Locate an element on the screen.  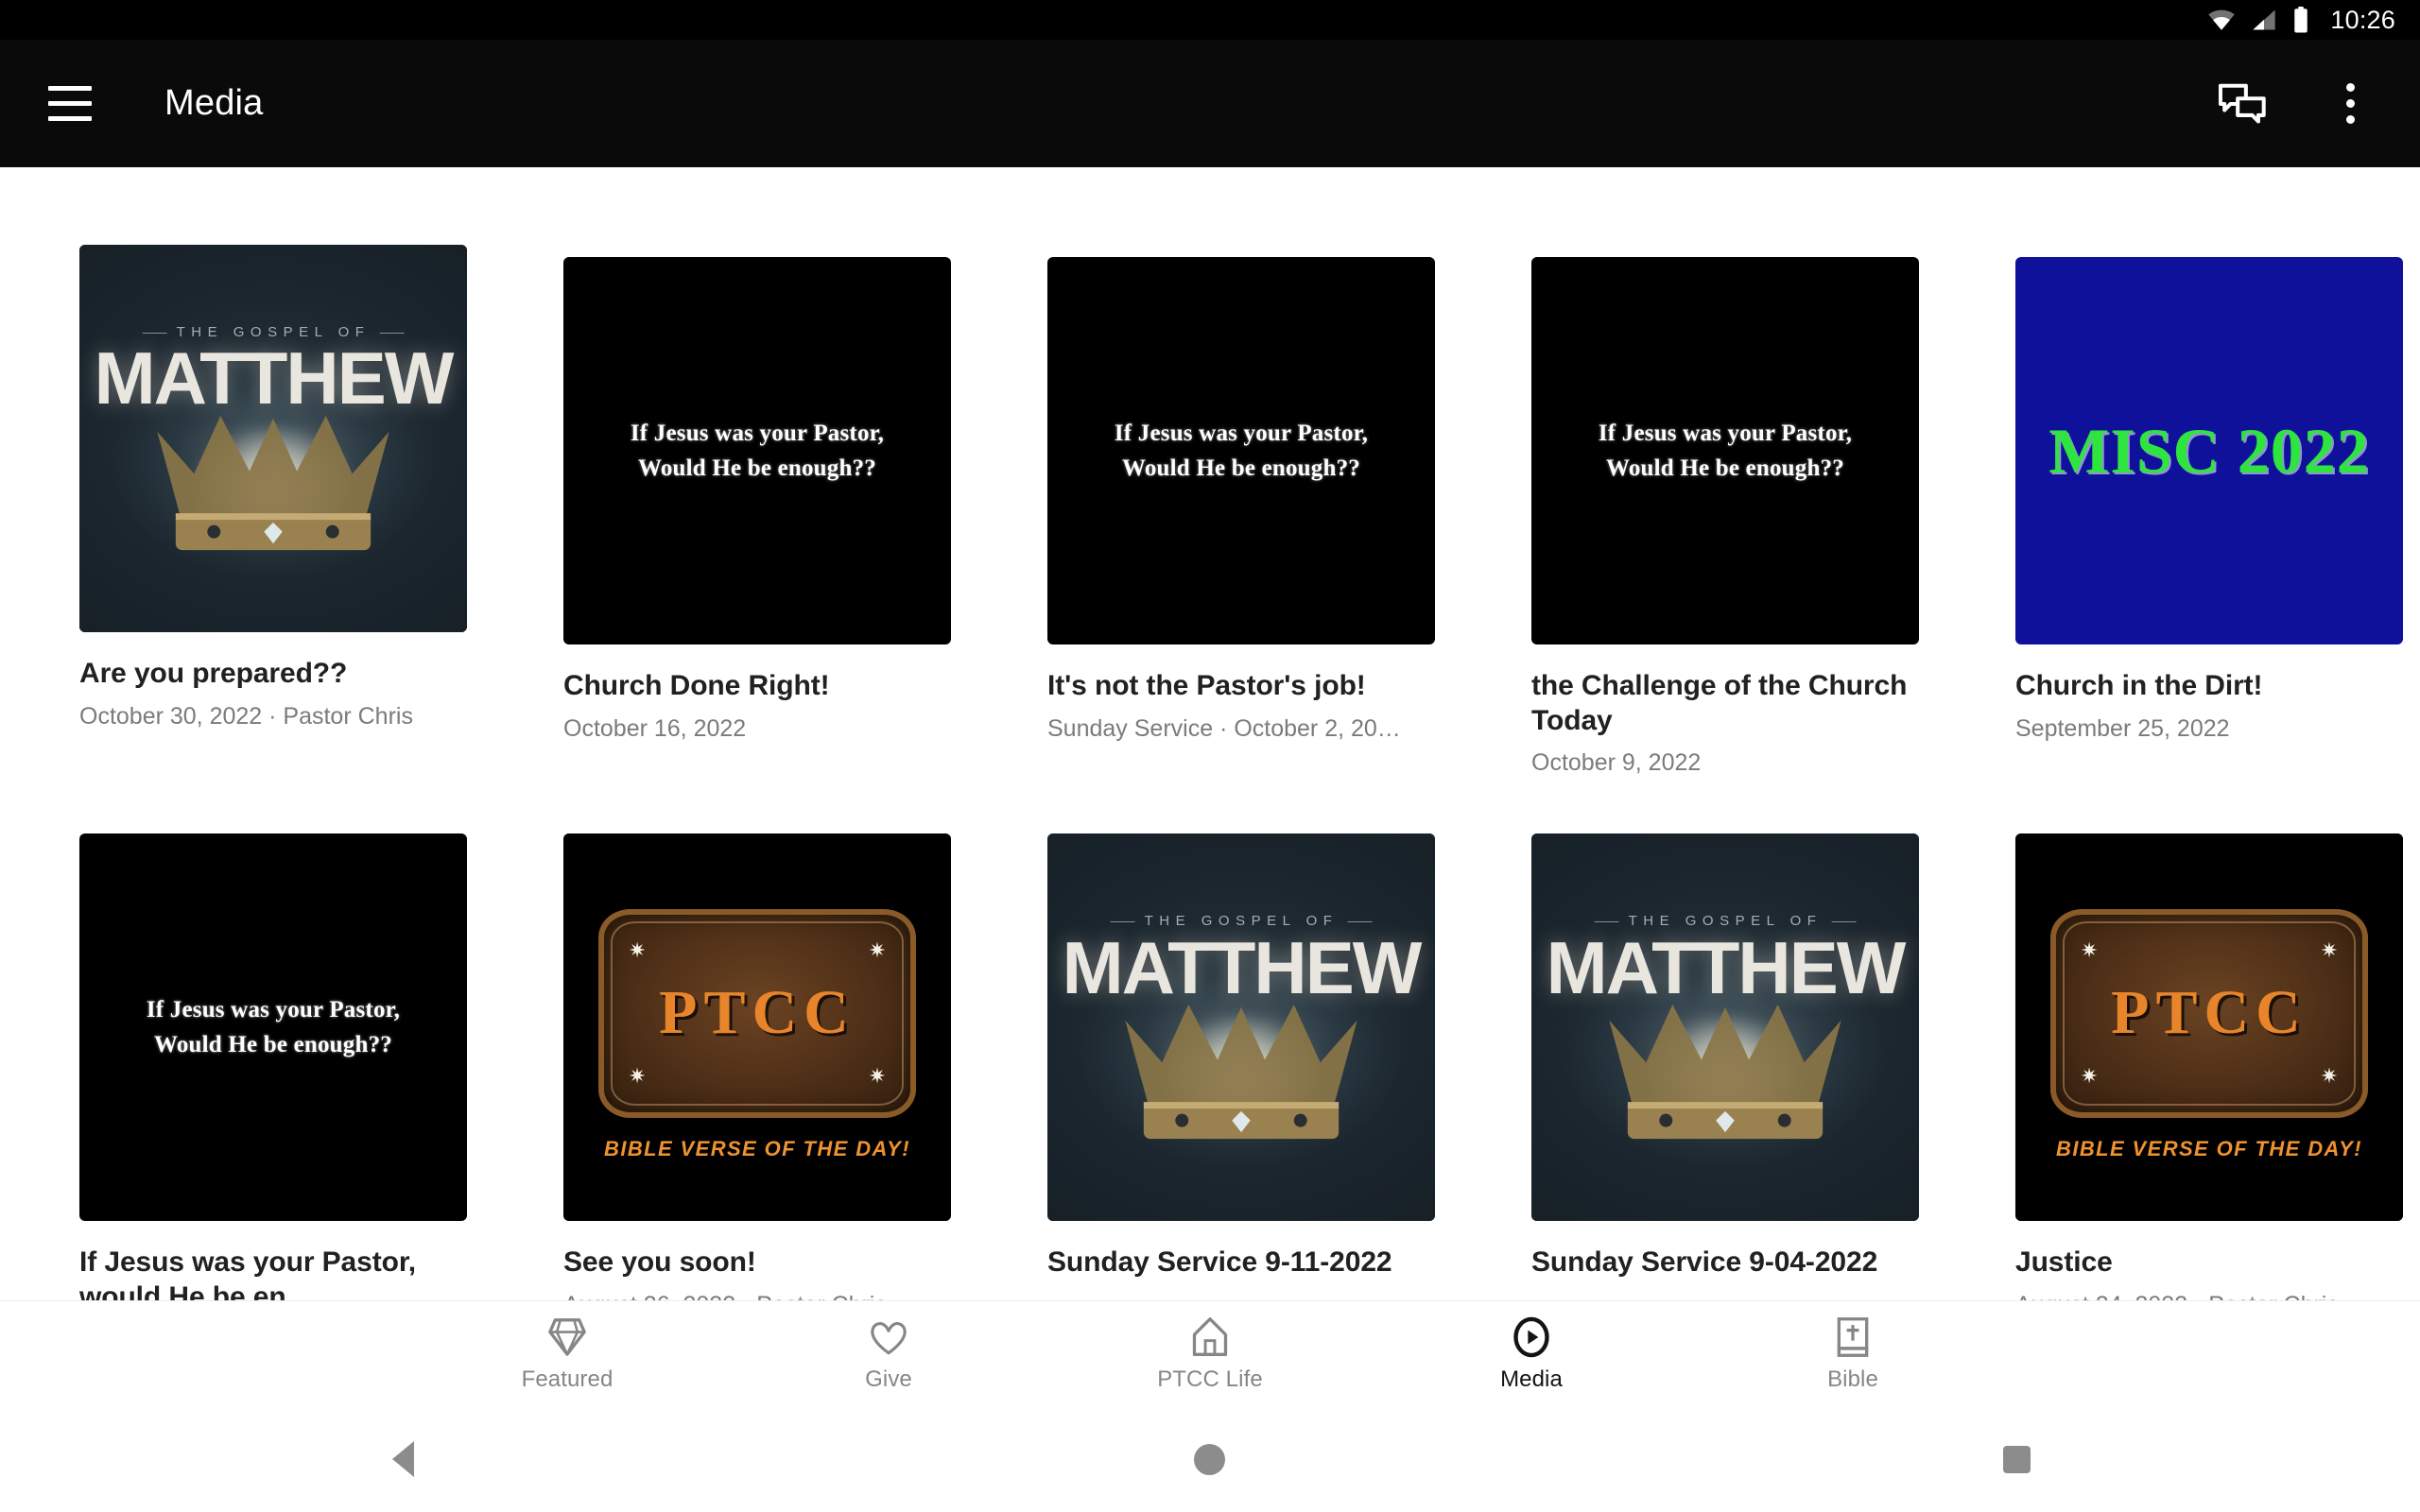
media-card-title: Sunday Service 9-04-2022 is located at coordinates (1704, 1262).